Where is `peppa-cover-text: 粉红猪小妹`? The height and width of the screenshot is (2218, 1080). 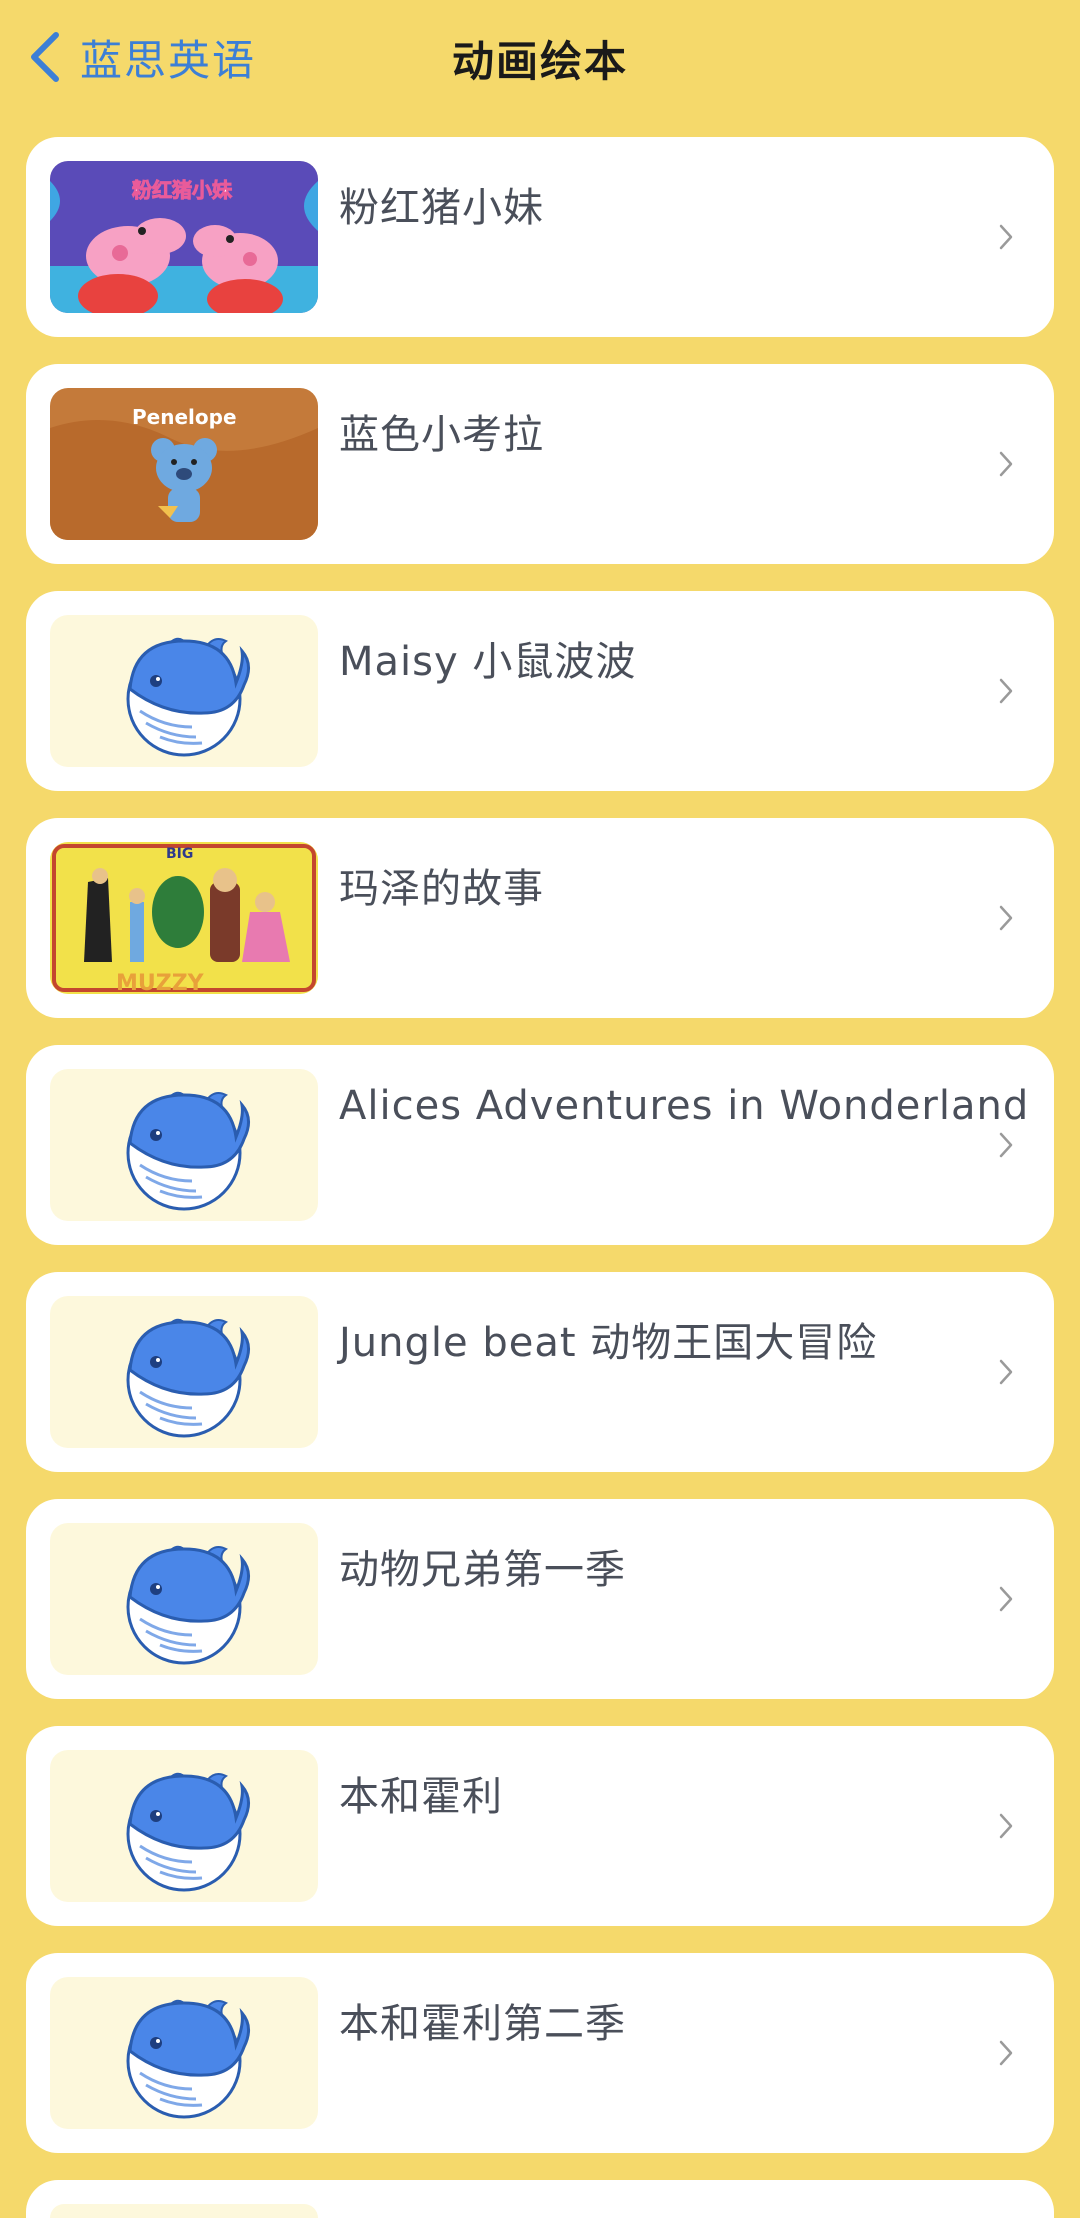 peppa-cover-text: 粉红猪小妹 is located at coordinates (182, 190).